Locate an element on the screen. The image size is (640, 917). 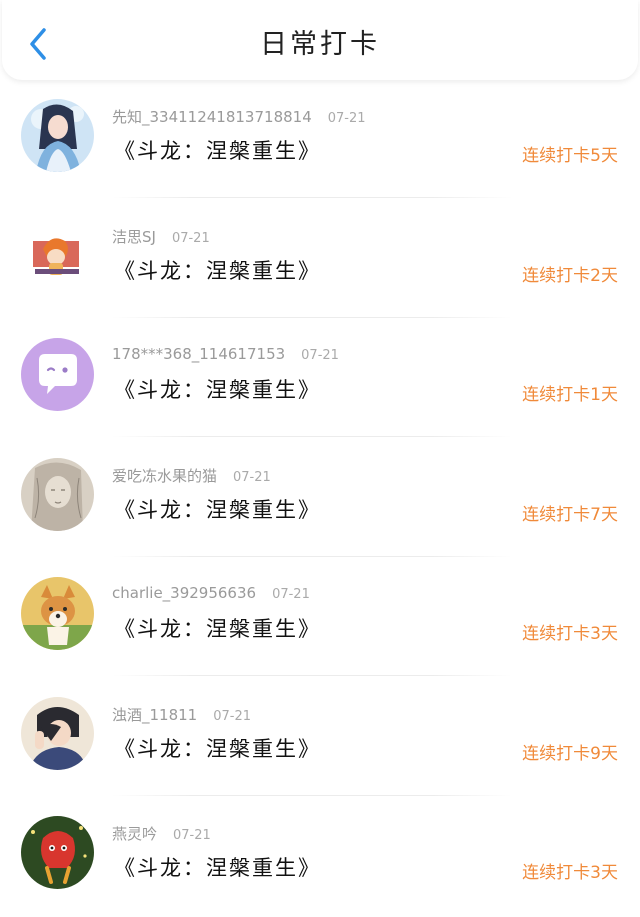
username: charlie_392956636 is located at coordinates (184, 593).